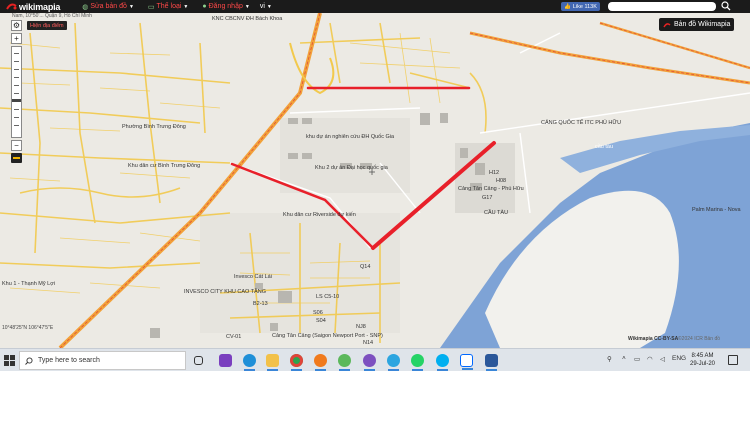  Describe the element at coordinates (16, 25) in the screenshot. I see `settings-icon: ⚙` at that location.